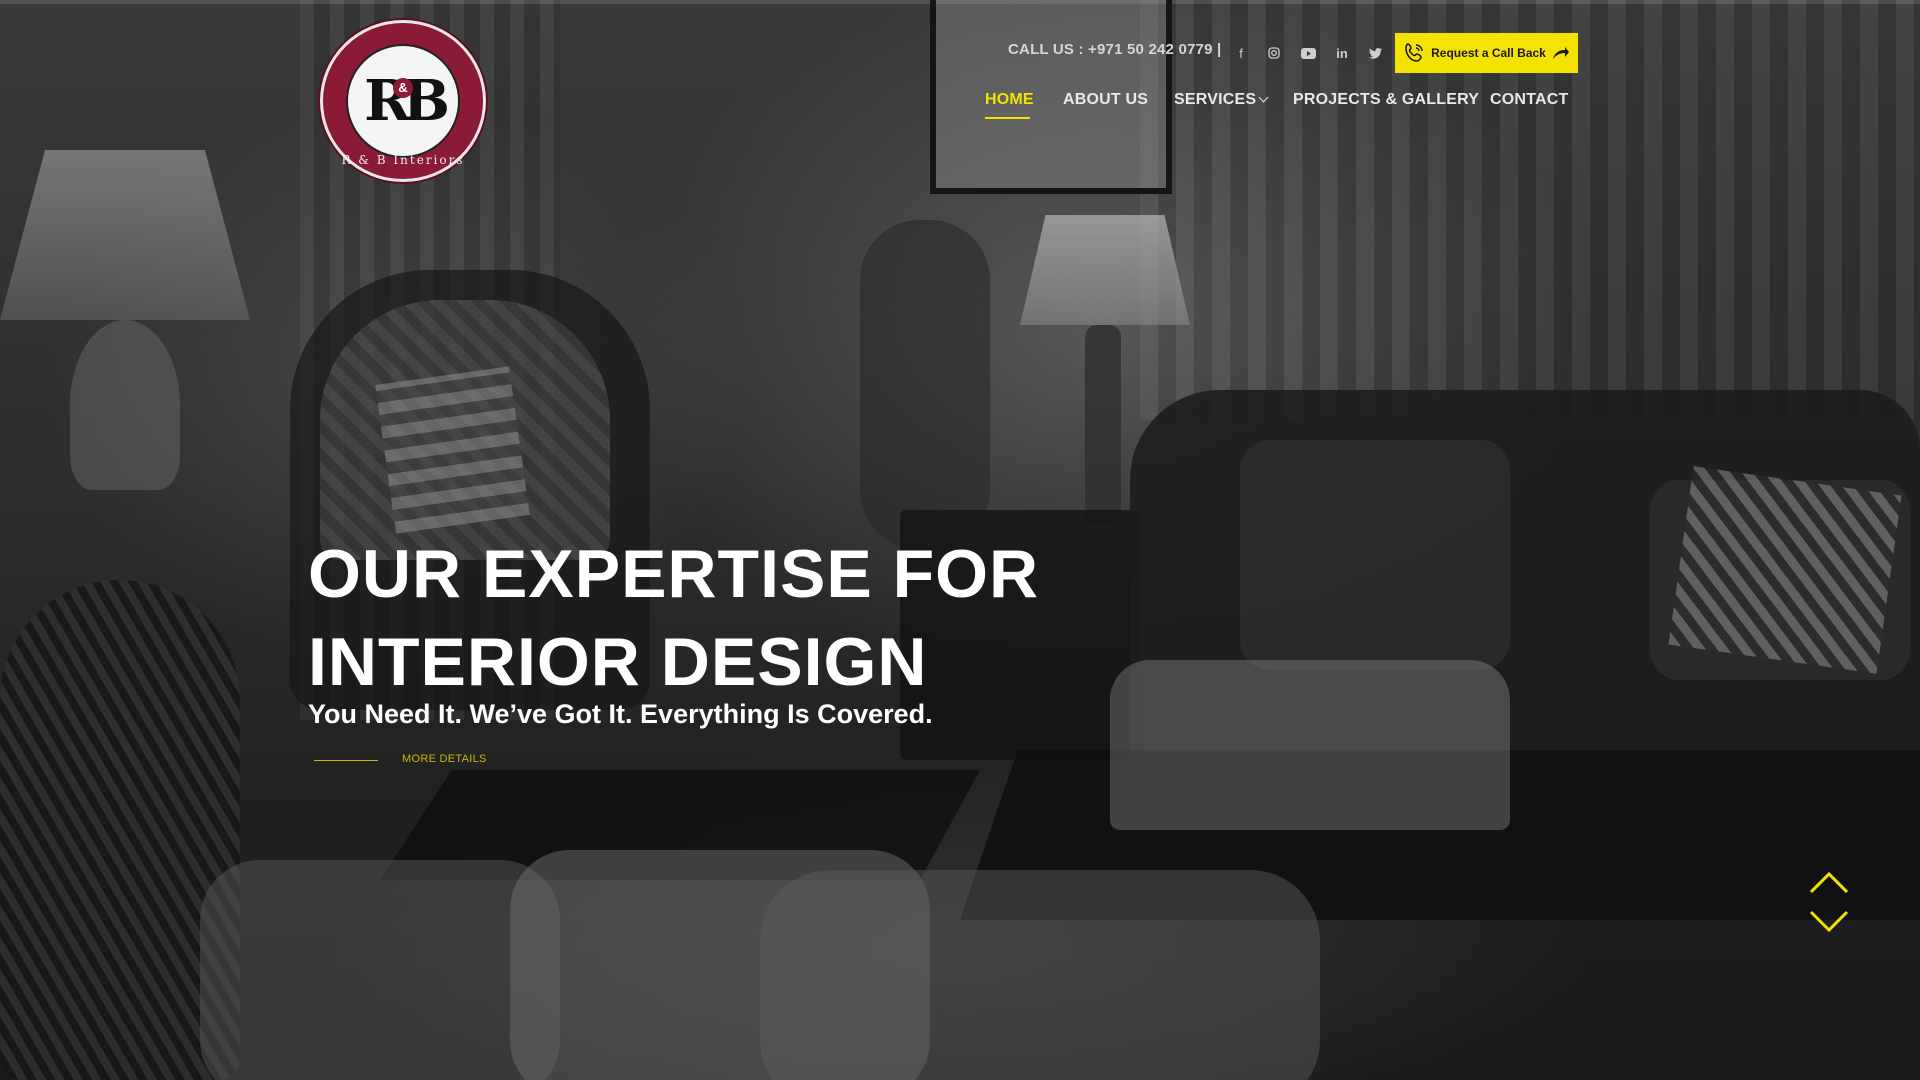 The width and height of the screenshot is (1920, 1080). What do you see at coordinates (1115, 49) in the screenshot?
I see `call-us-text: CALL US : +971 50 242 0779 |` at bounding box center [1115, 49].